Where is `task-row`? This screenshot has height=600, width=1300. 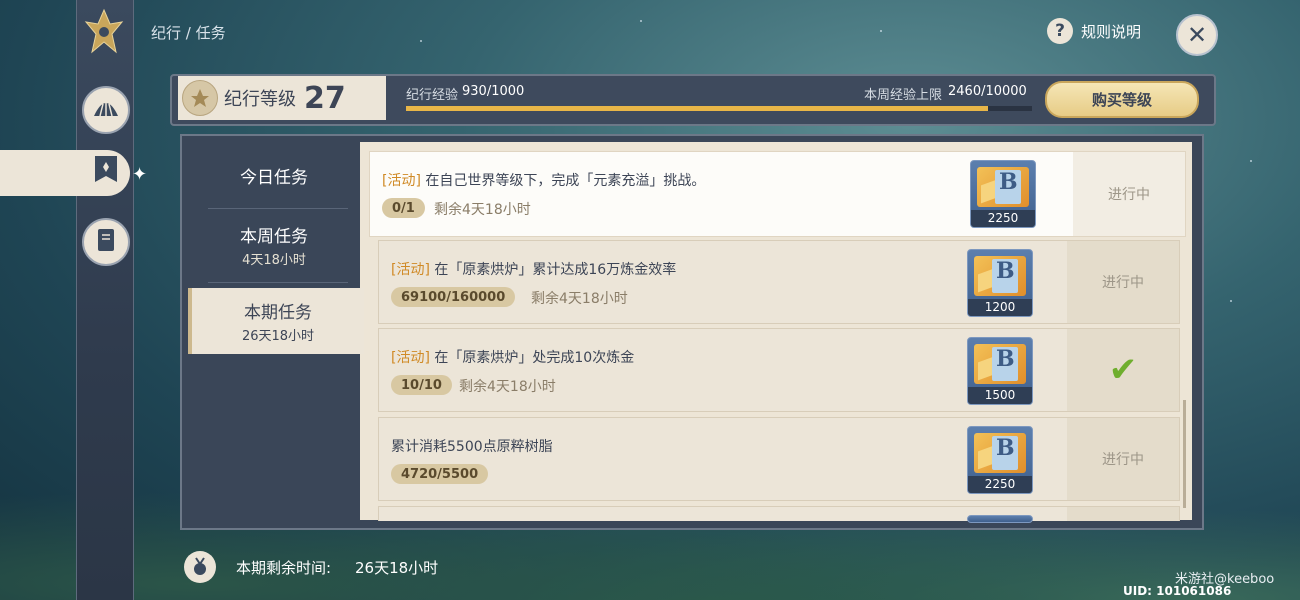
task-row is located at coordinates (779, 514).